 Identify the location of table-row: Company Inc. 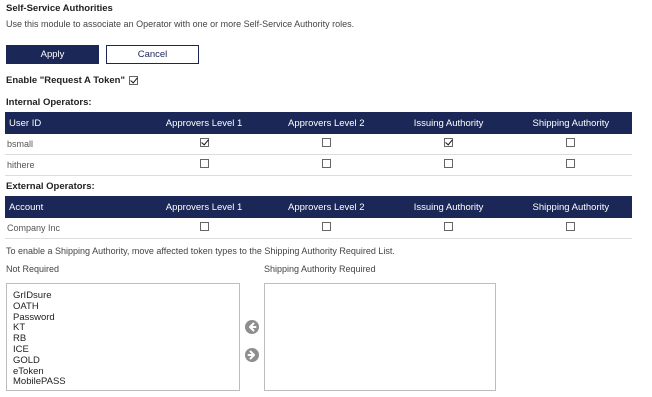
(318, 228).